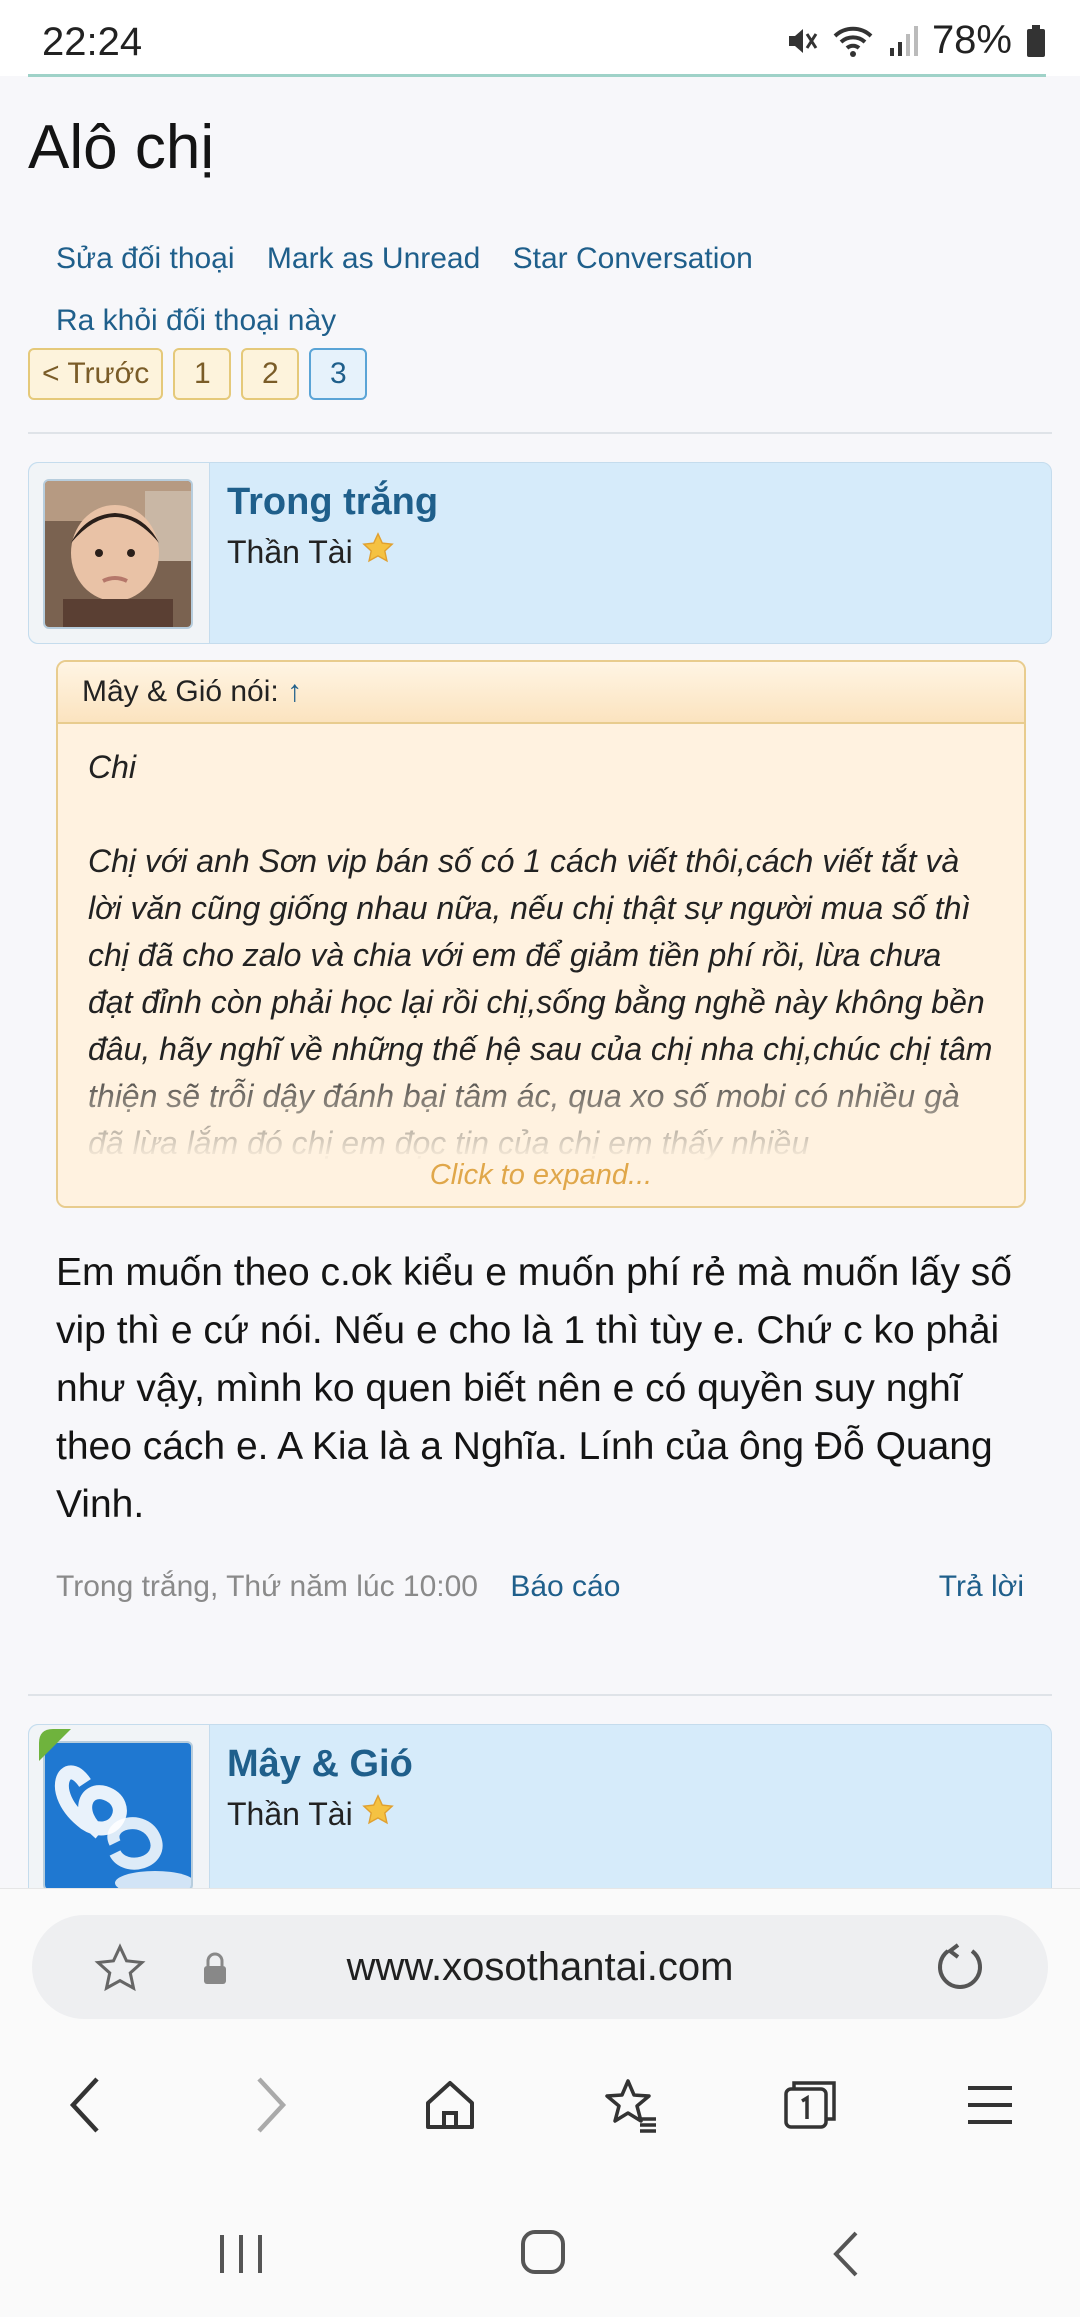 The width and height of the screenshot is (1080, 2317). I want to click on system-nav-bar, so click(540, 2253).